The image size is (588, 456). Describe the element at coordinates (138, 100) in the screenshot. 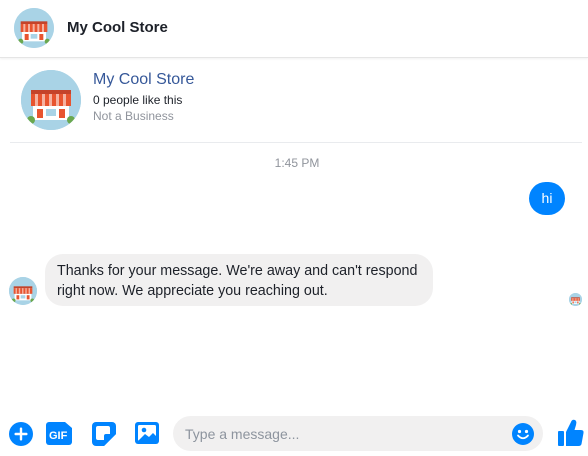

I see `profile-likes: 0 people like this` at that location.